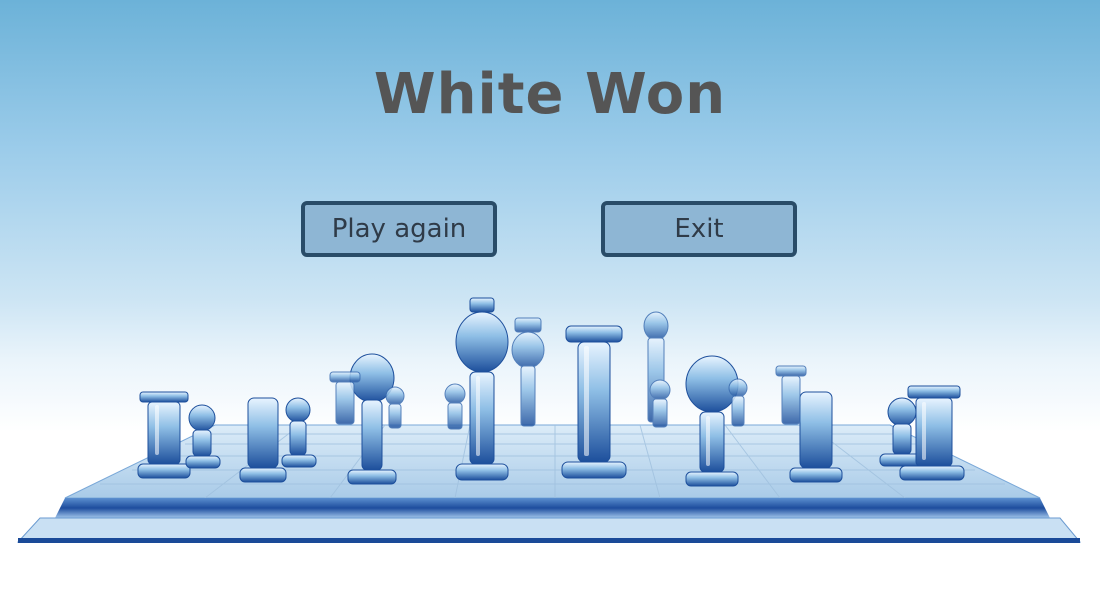  Describe the element at coordinates (399, 229) in the screenshot. I see `play-again-button: Play again` at that location.